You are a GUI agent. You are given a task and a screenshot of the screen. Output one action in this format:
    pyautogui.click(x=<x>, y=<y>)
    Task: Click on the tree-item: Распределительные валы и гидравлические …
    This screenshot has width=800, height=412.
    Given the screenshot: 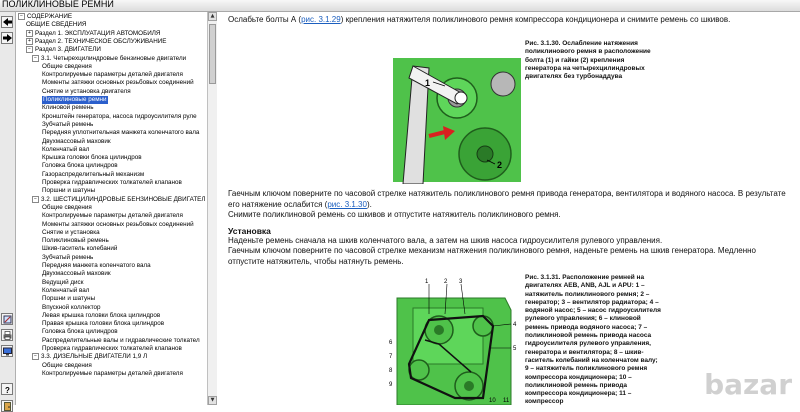 What is the action you would take?
    pyautogui.click(x=121, y=341)
    